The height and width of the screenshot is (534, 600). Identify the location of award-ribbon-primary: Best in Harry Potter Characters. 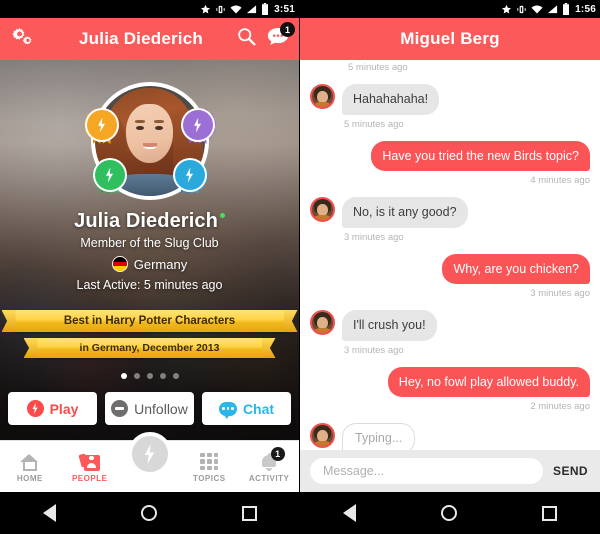
(149, 321).